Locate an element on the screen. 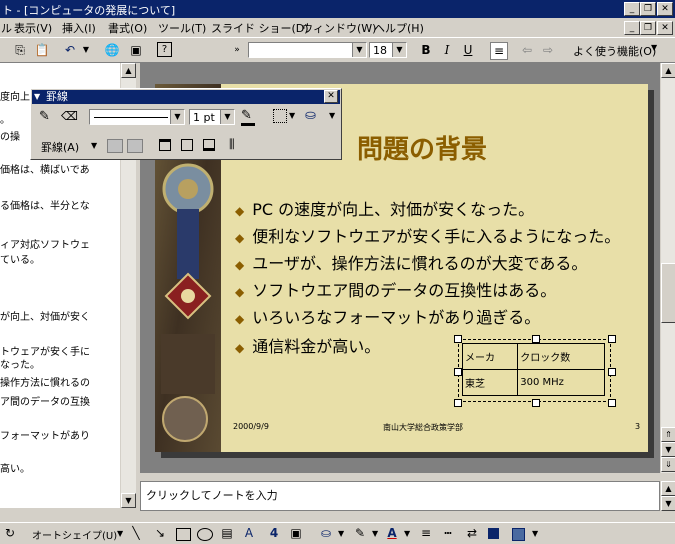 The image size is (675, 544). table-cell: 300 MHz is located at coordinates (561, 382).